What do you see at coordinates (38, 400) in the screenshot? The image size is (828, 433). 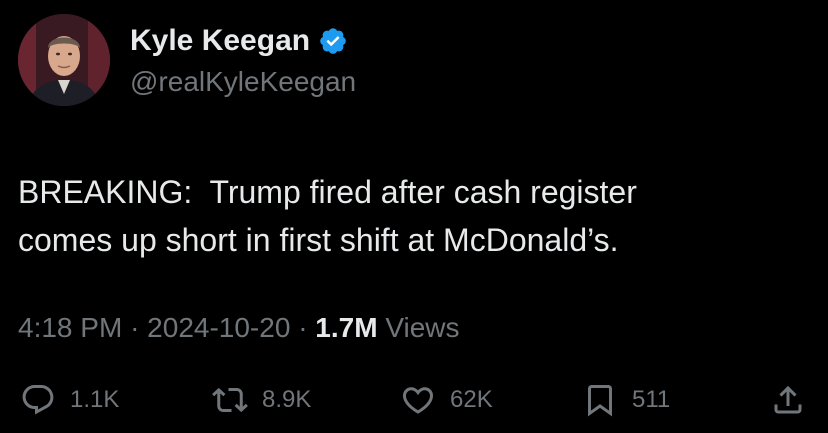 I see `reply-icon` at bounding box center [38, 400].